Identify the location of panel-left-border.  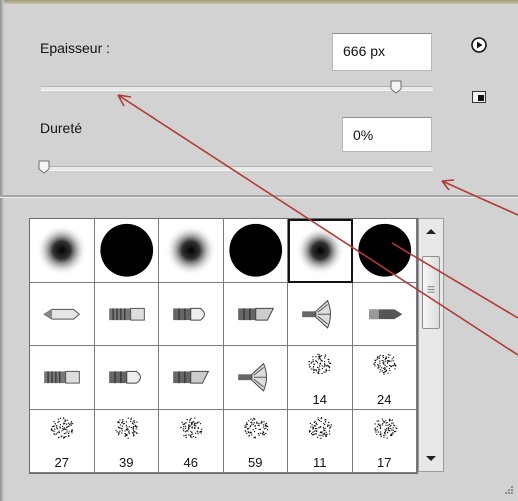
(2, 250).